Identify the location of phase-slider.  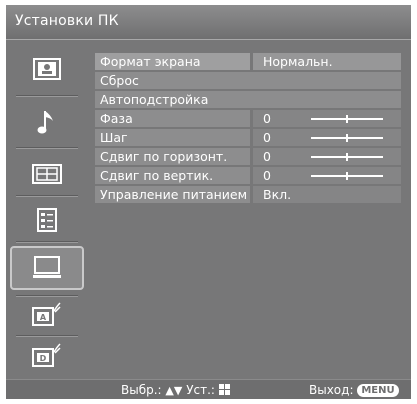
(347, 119).